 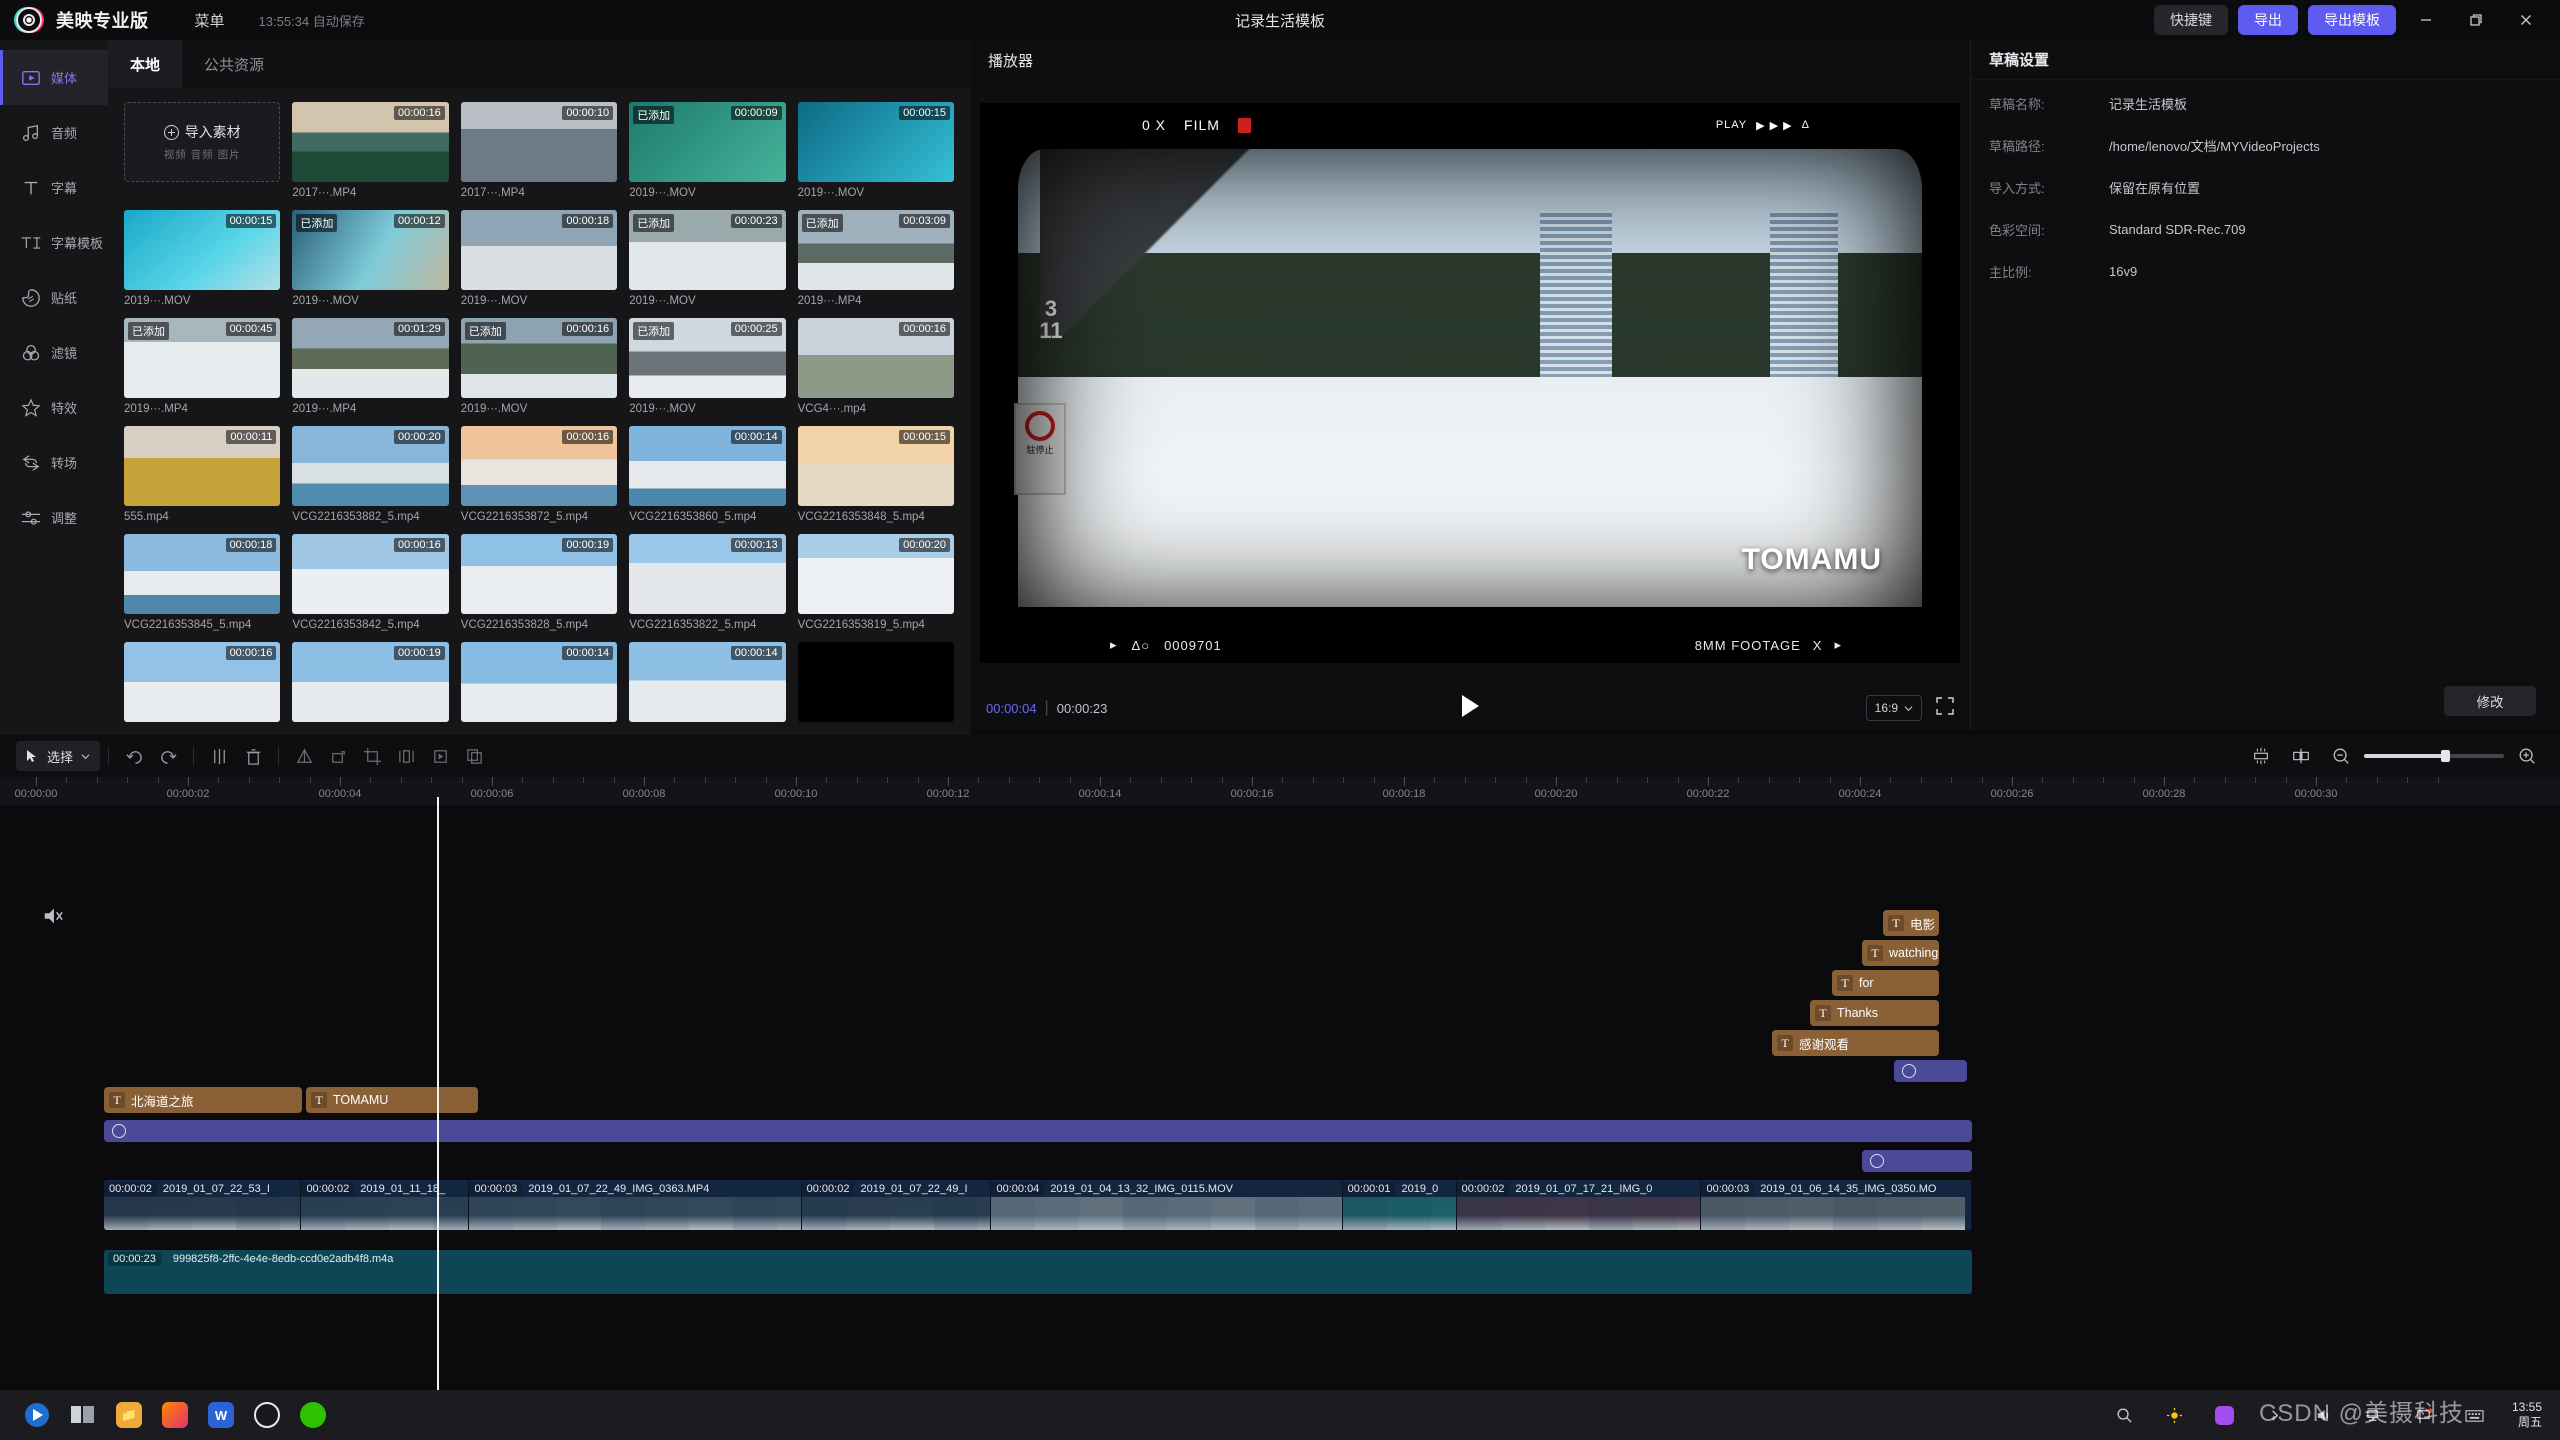 What do you see at coordinates (1911, 923) in the screenshot?
I see `text-clip: T 电影` at bounding box center [1911, 923].